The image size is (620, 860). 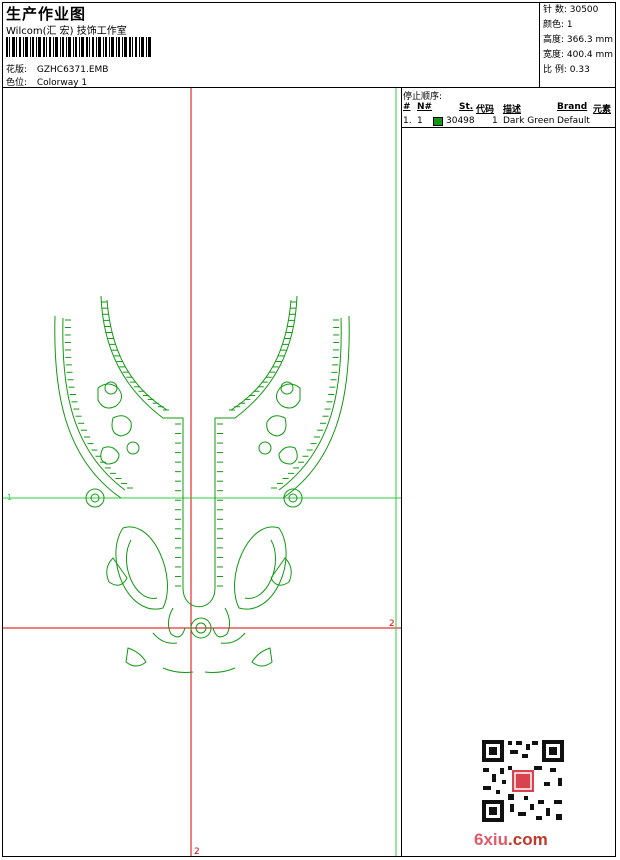 I want to click on table-row: 1. 1 30498 1 Dark Green Default, so click(x=509, y=122).